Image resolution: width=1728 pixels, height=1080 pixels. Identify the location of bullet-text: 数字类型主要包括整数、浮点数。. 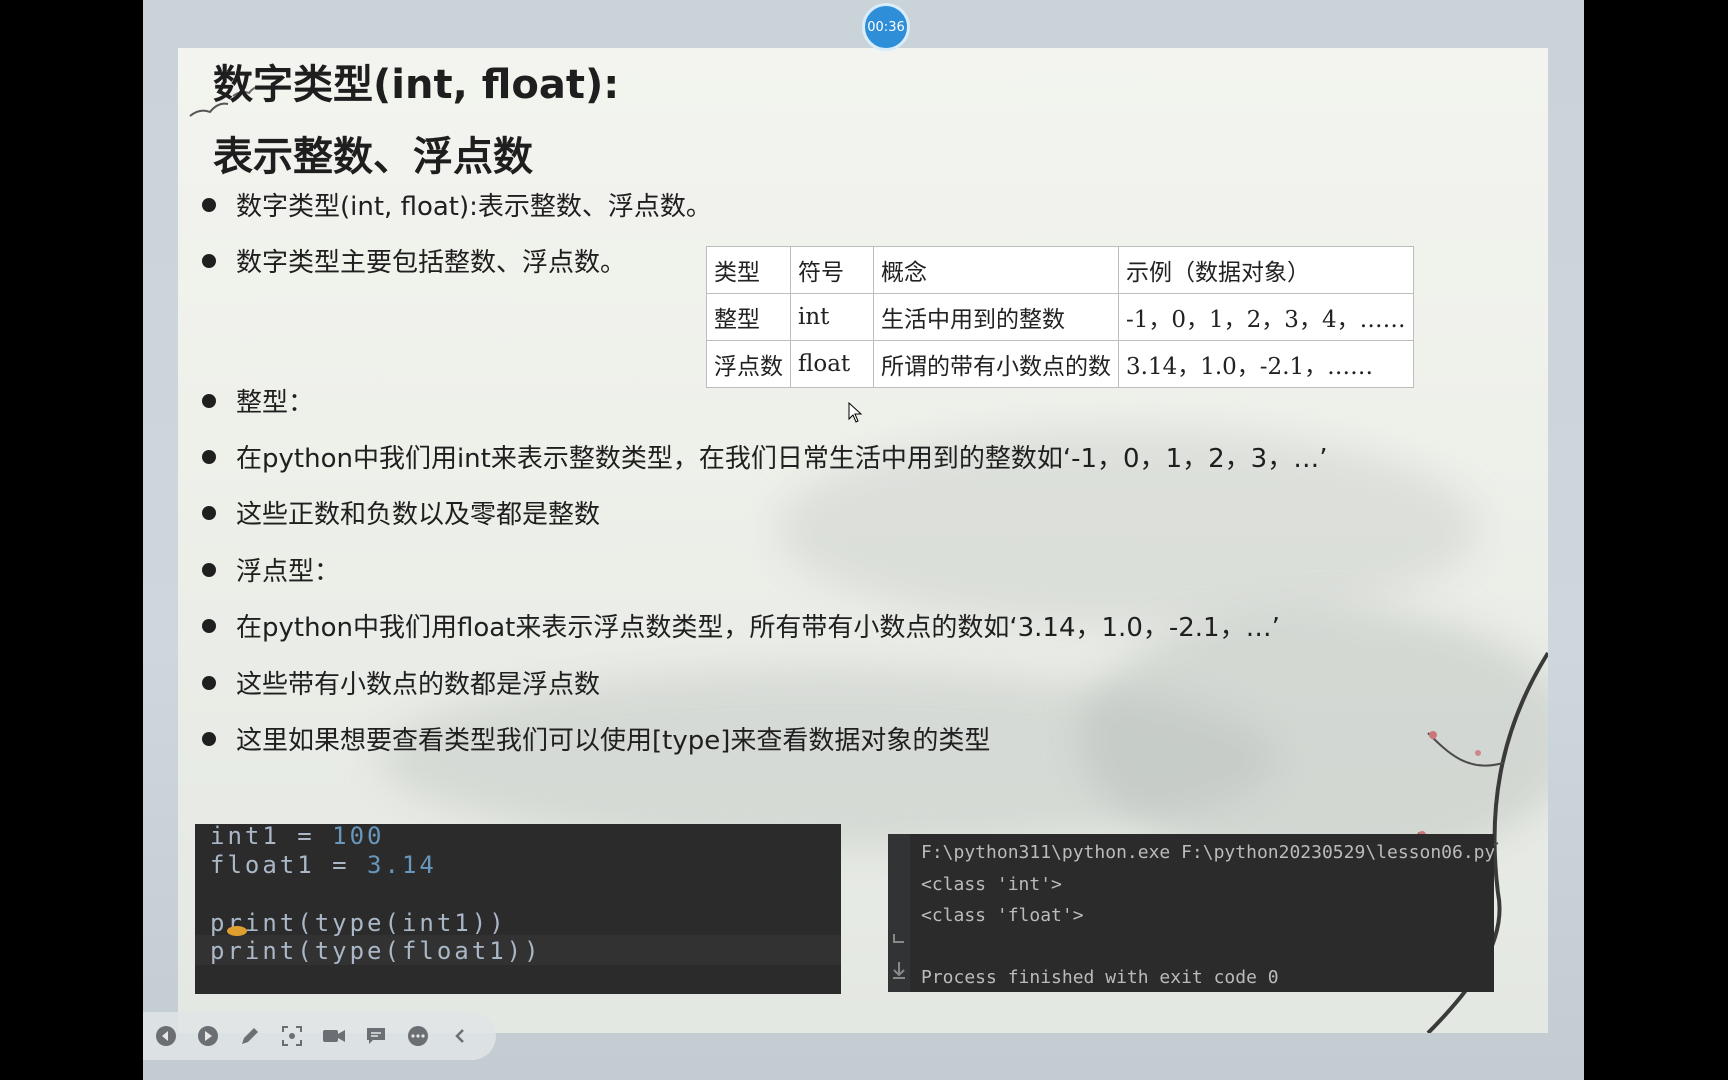
(431, 263).